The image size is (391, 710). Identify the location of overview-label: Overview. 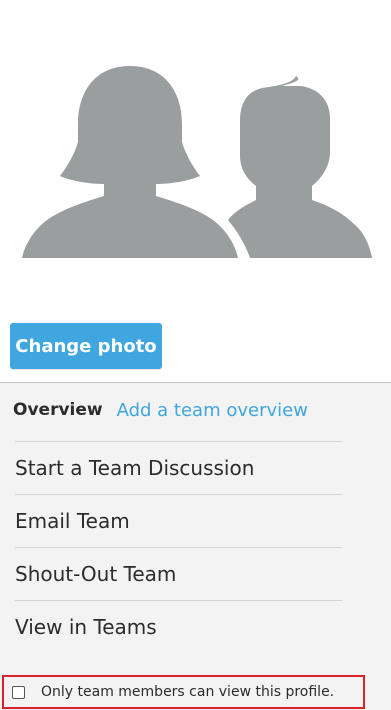
(58, 410).